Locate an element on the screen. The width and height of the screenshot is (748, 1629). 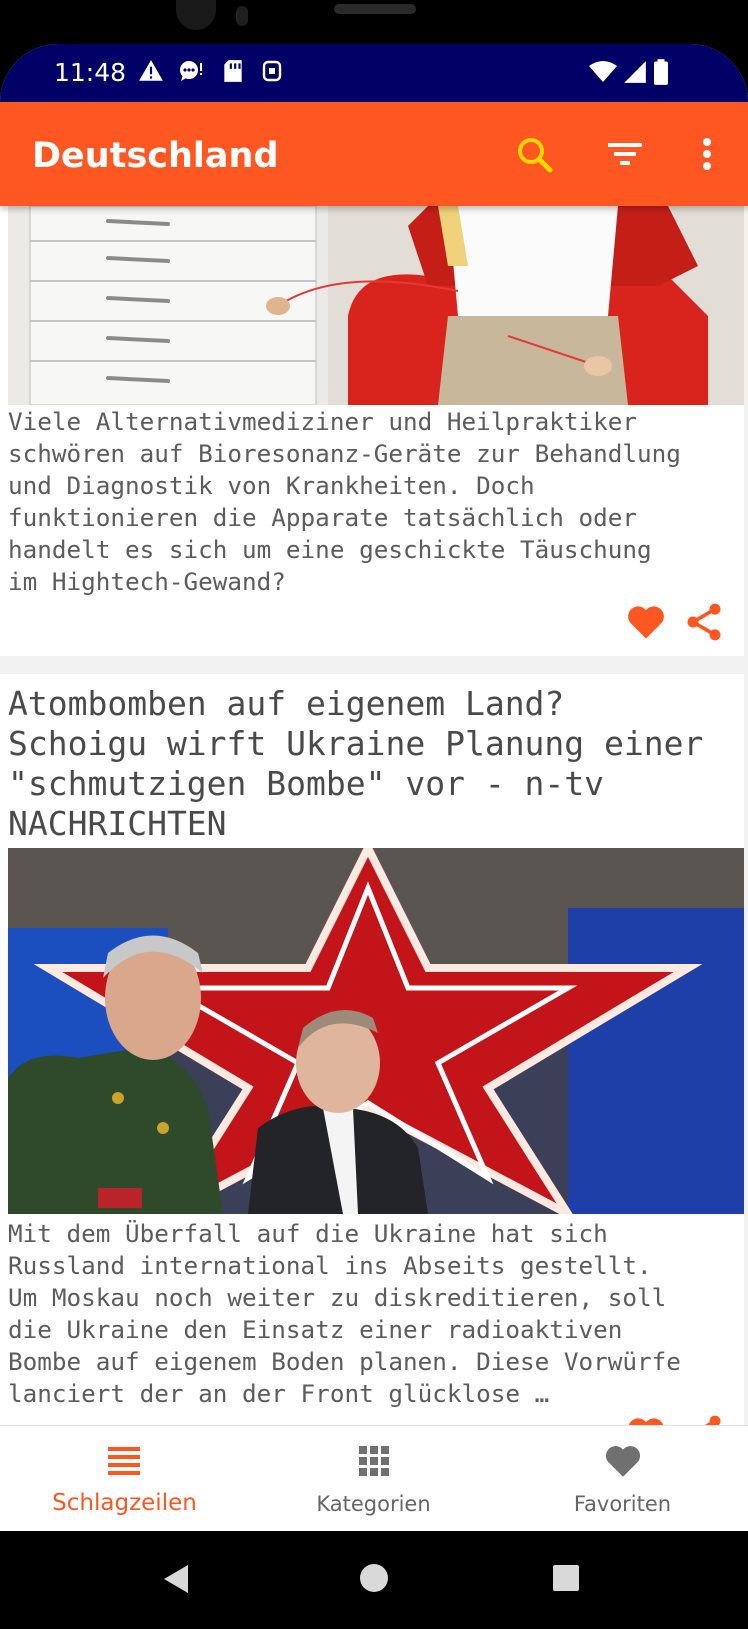
share-icon is located at coordinates (704, 622).